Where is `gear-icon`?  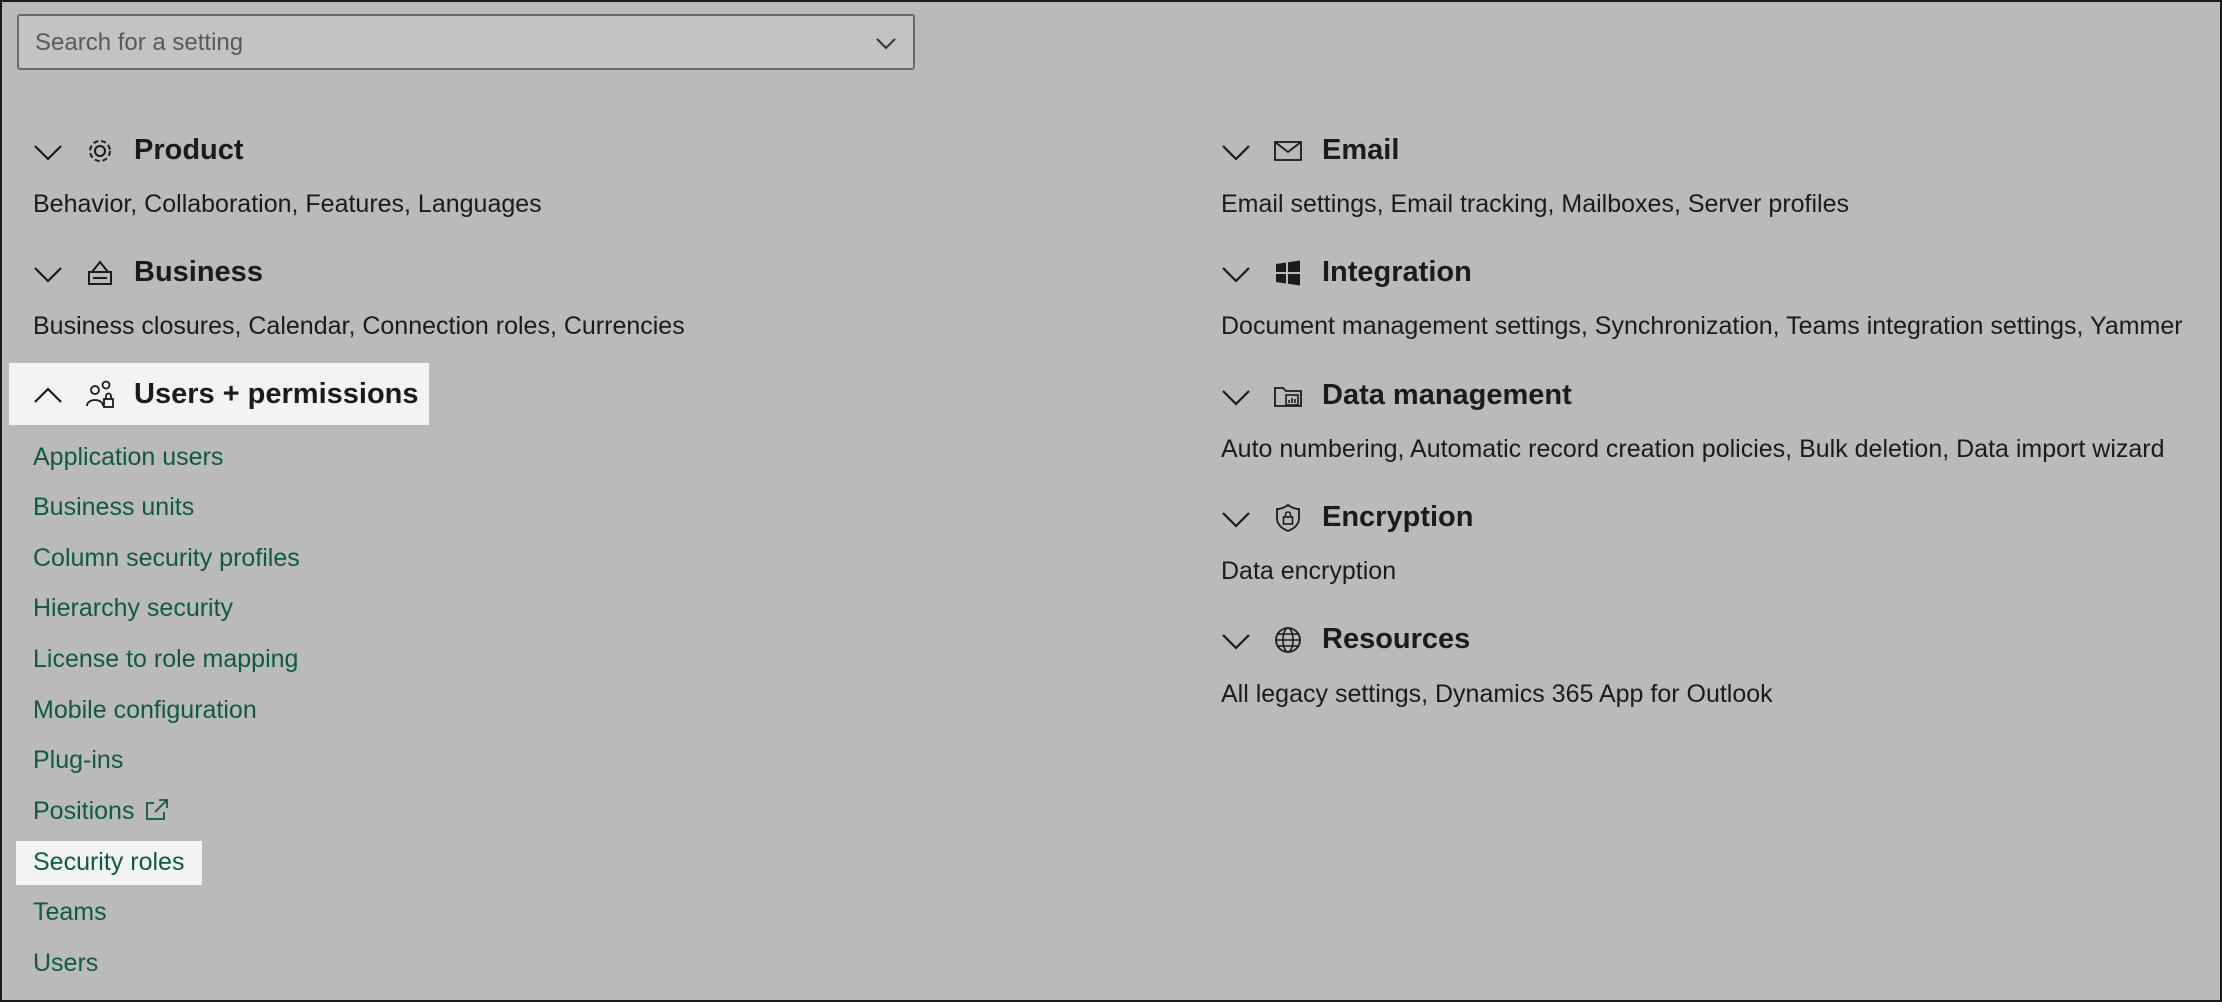
gear-icon is located at coordinates (100, 151).